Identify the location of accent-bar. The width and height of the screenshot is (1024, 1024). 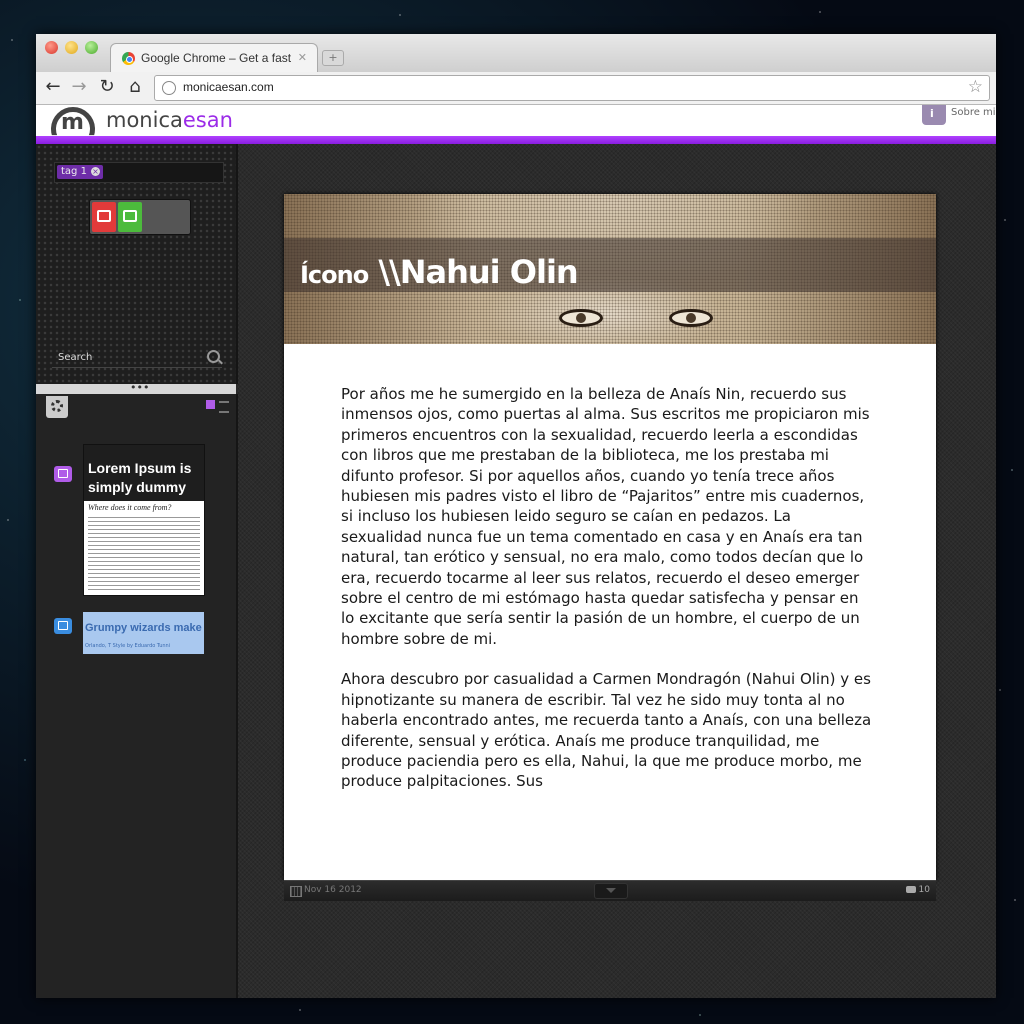
(516, 140).